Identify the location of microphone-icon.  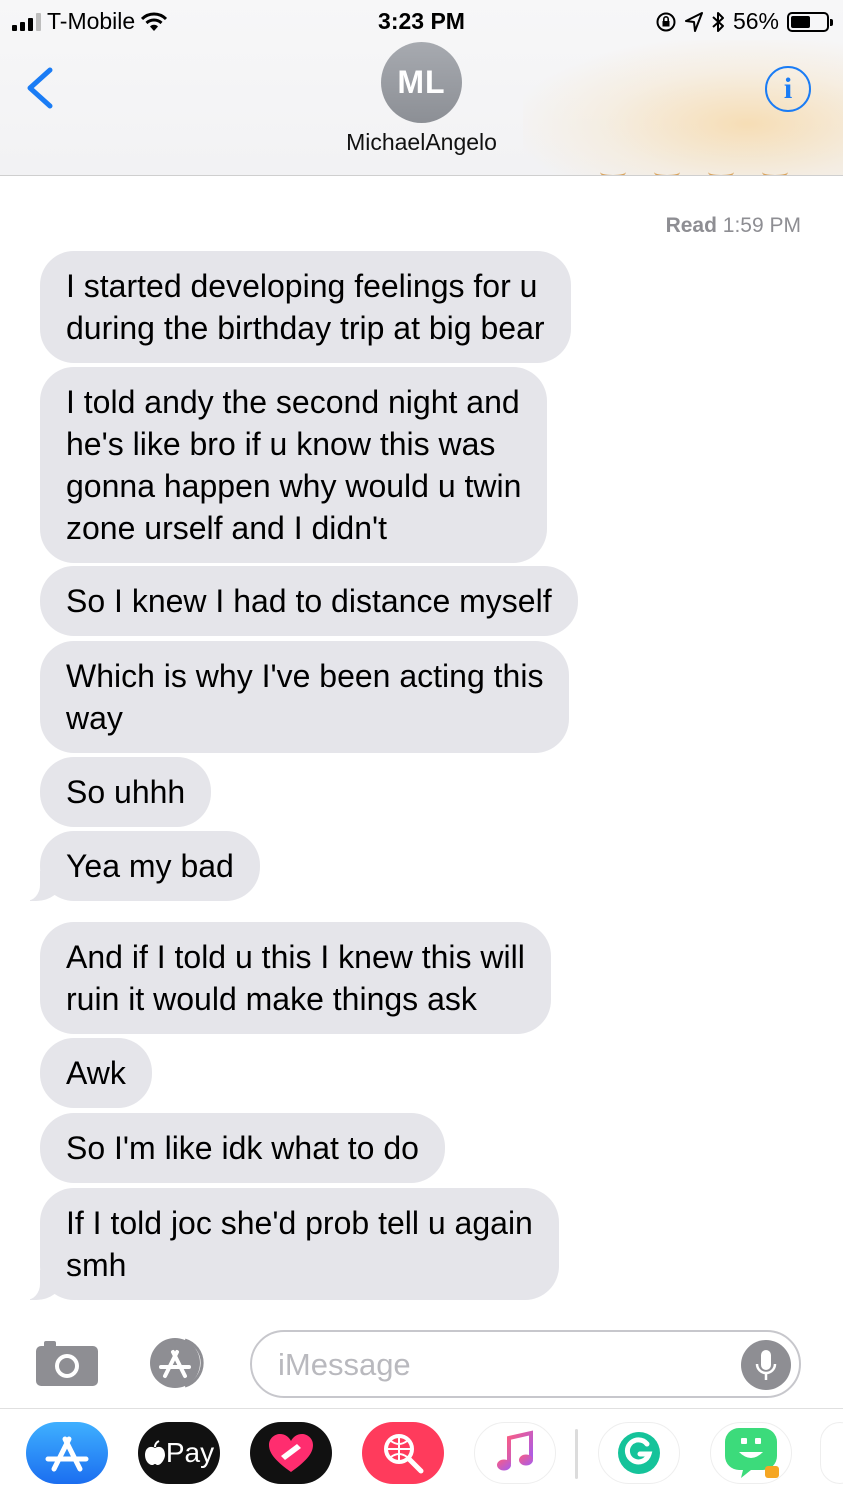
(766, 1365).